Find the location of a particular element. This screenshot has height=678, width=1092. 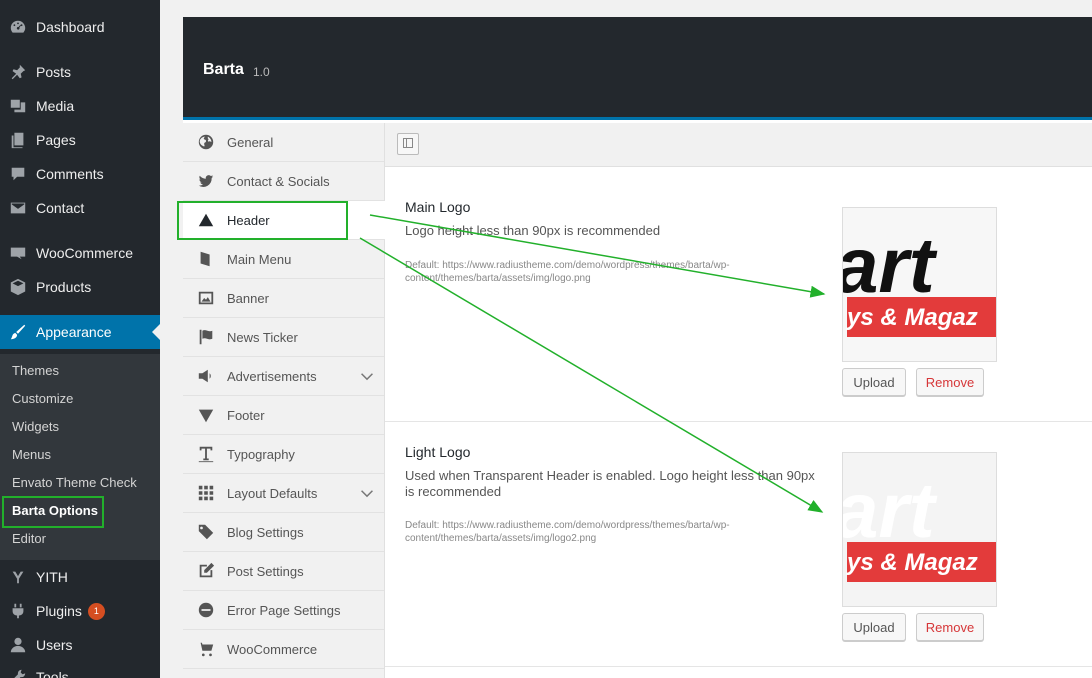

menu-label: Plugins is located at coordinates (59, 611).